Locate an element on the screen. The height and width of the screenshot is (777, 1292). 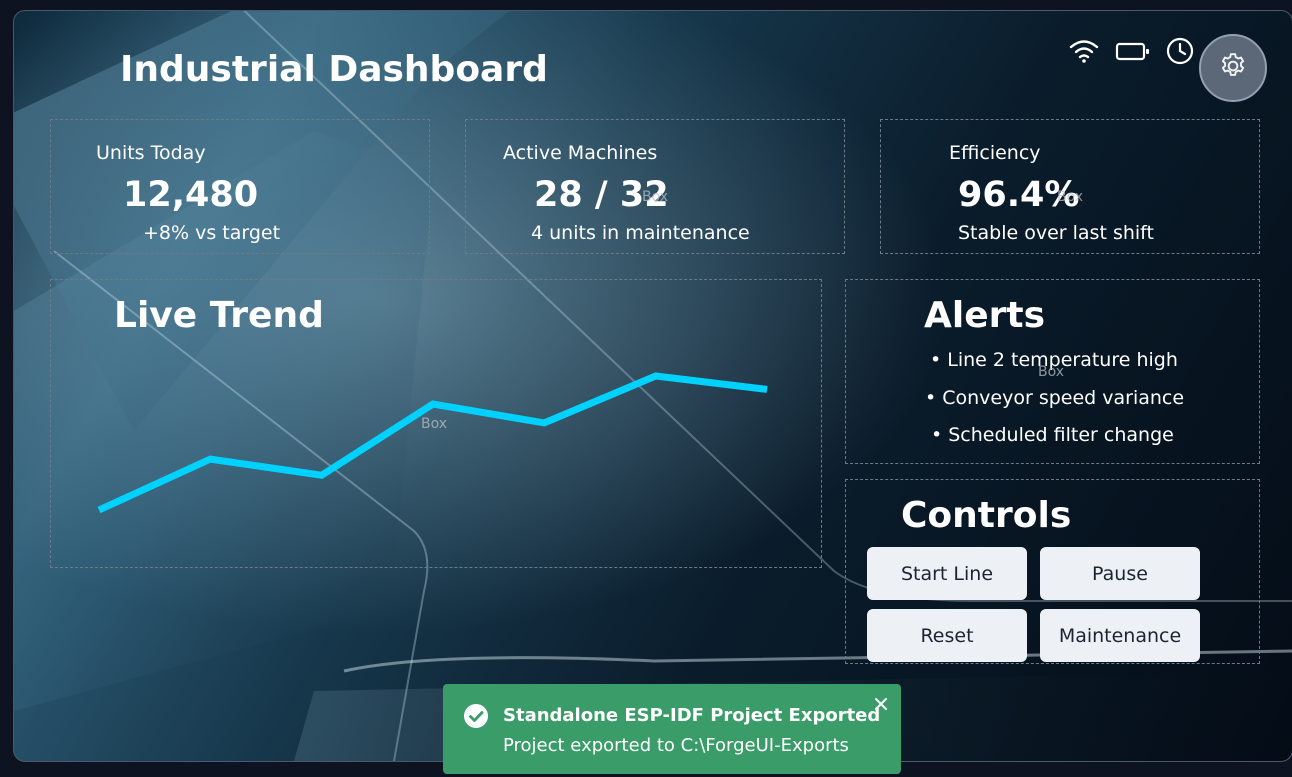
kpi-value: 12,480 is located at coordinates (191, 195).